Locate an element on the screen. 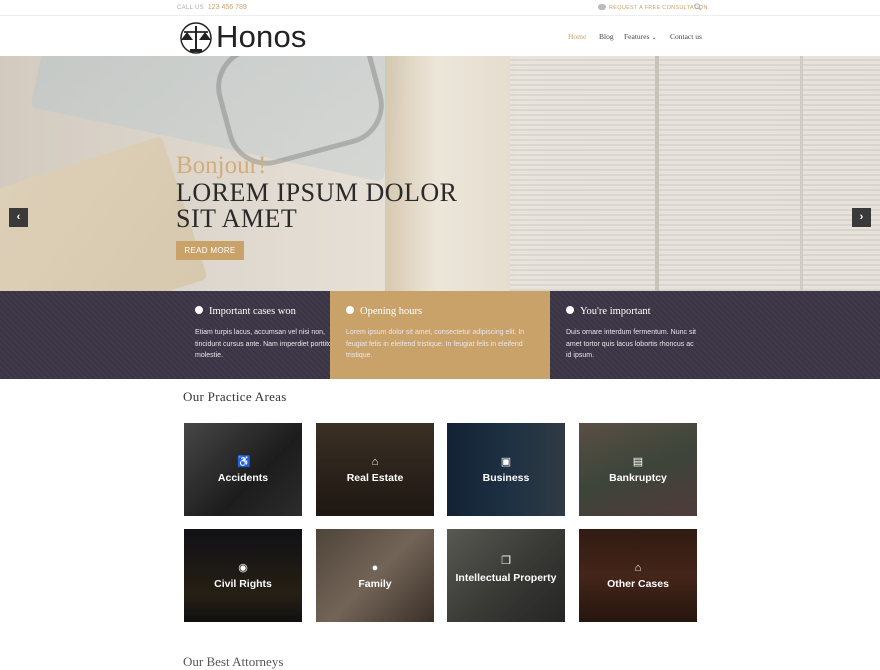  copy-icon: ❐ is located at coordinates (506, 561).